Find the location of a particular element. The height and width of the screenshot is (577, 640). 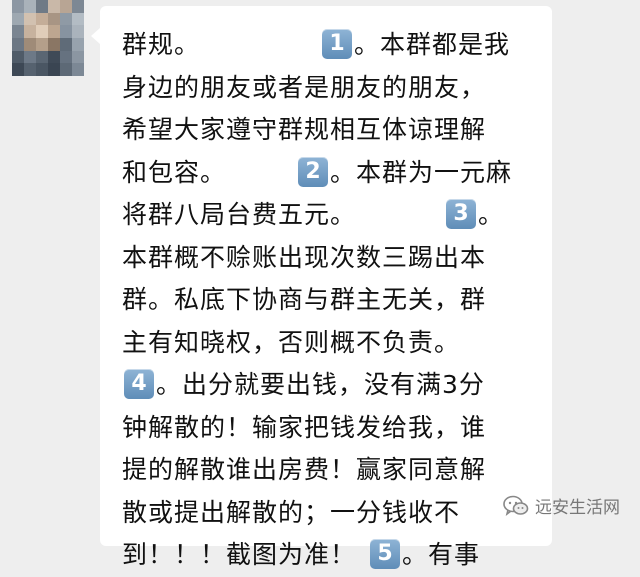

number-badge-icon: 2 is located at coordinates (313, 171).